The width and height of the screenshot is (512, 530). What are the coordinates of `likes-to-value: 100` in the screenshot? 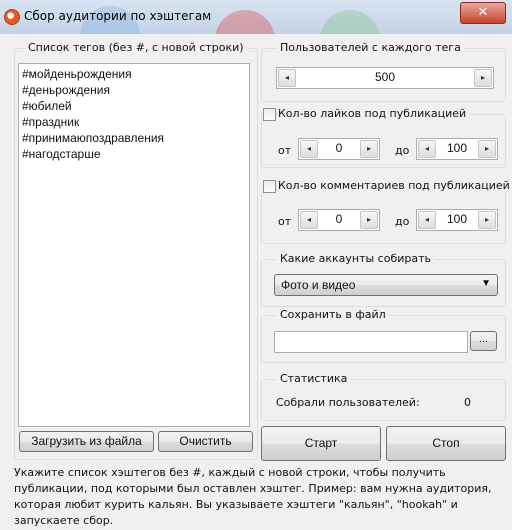 It's located at (457, 148).